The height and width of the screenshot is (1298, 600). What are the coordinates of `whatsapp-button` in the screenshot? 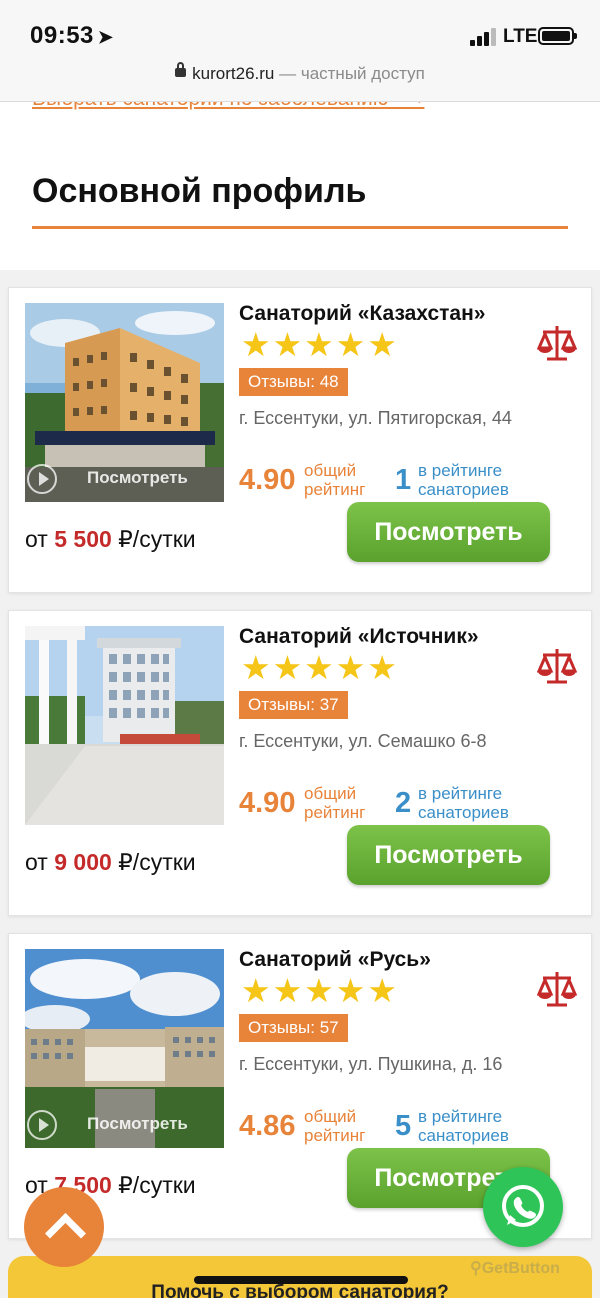 It's located at (523, 1207).